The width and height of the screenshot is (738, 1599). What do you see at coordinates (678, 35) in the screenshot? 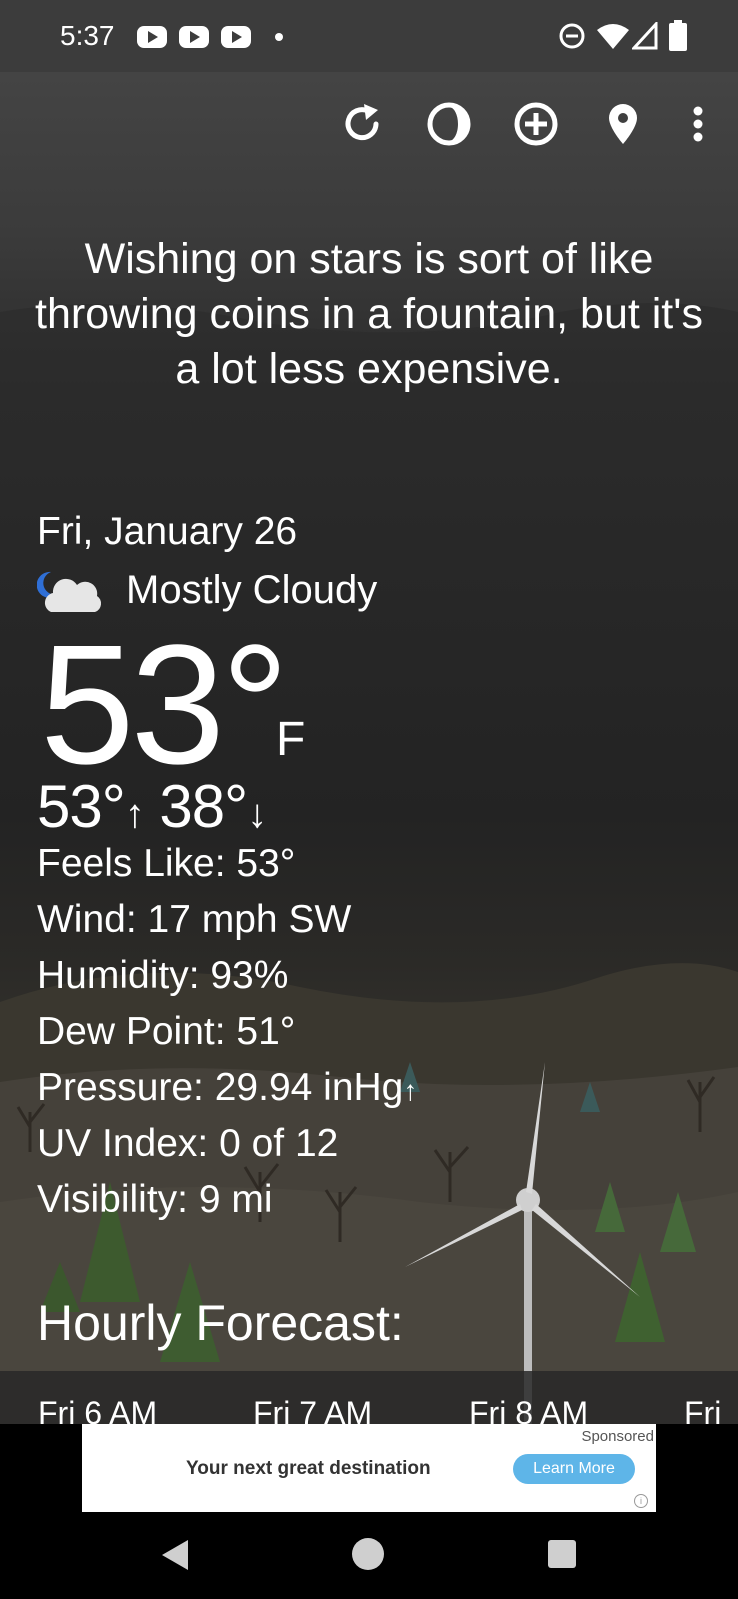
I see `battery-icon` at bounding box center [678, 35].